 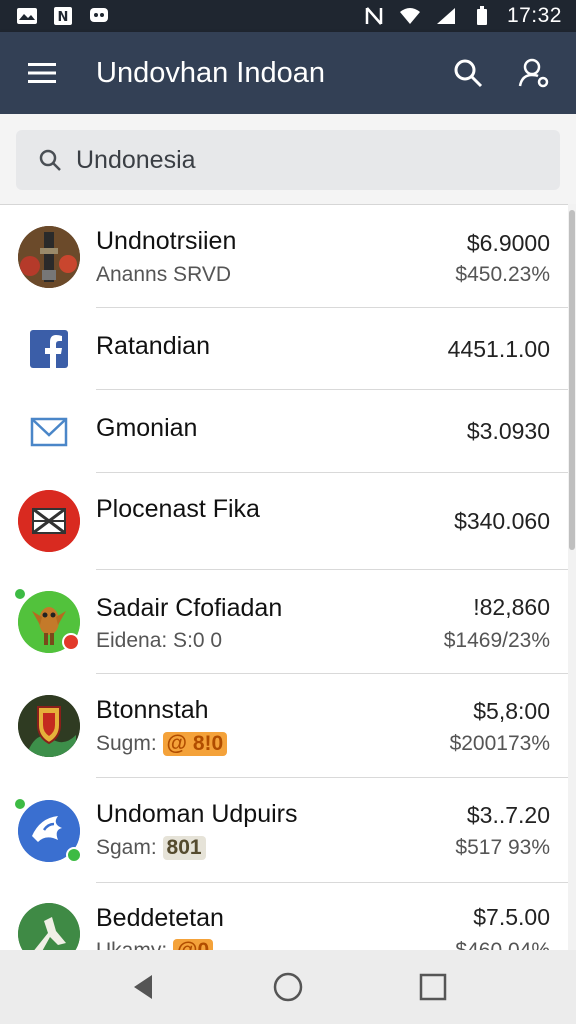 What do you see at coordinates (496, 640) in the screenshot?
I see `item-change: $1469/23%` at bounding box center [496, 640].